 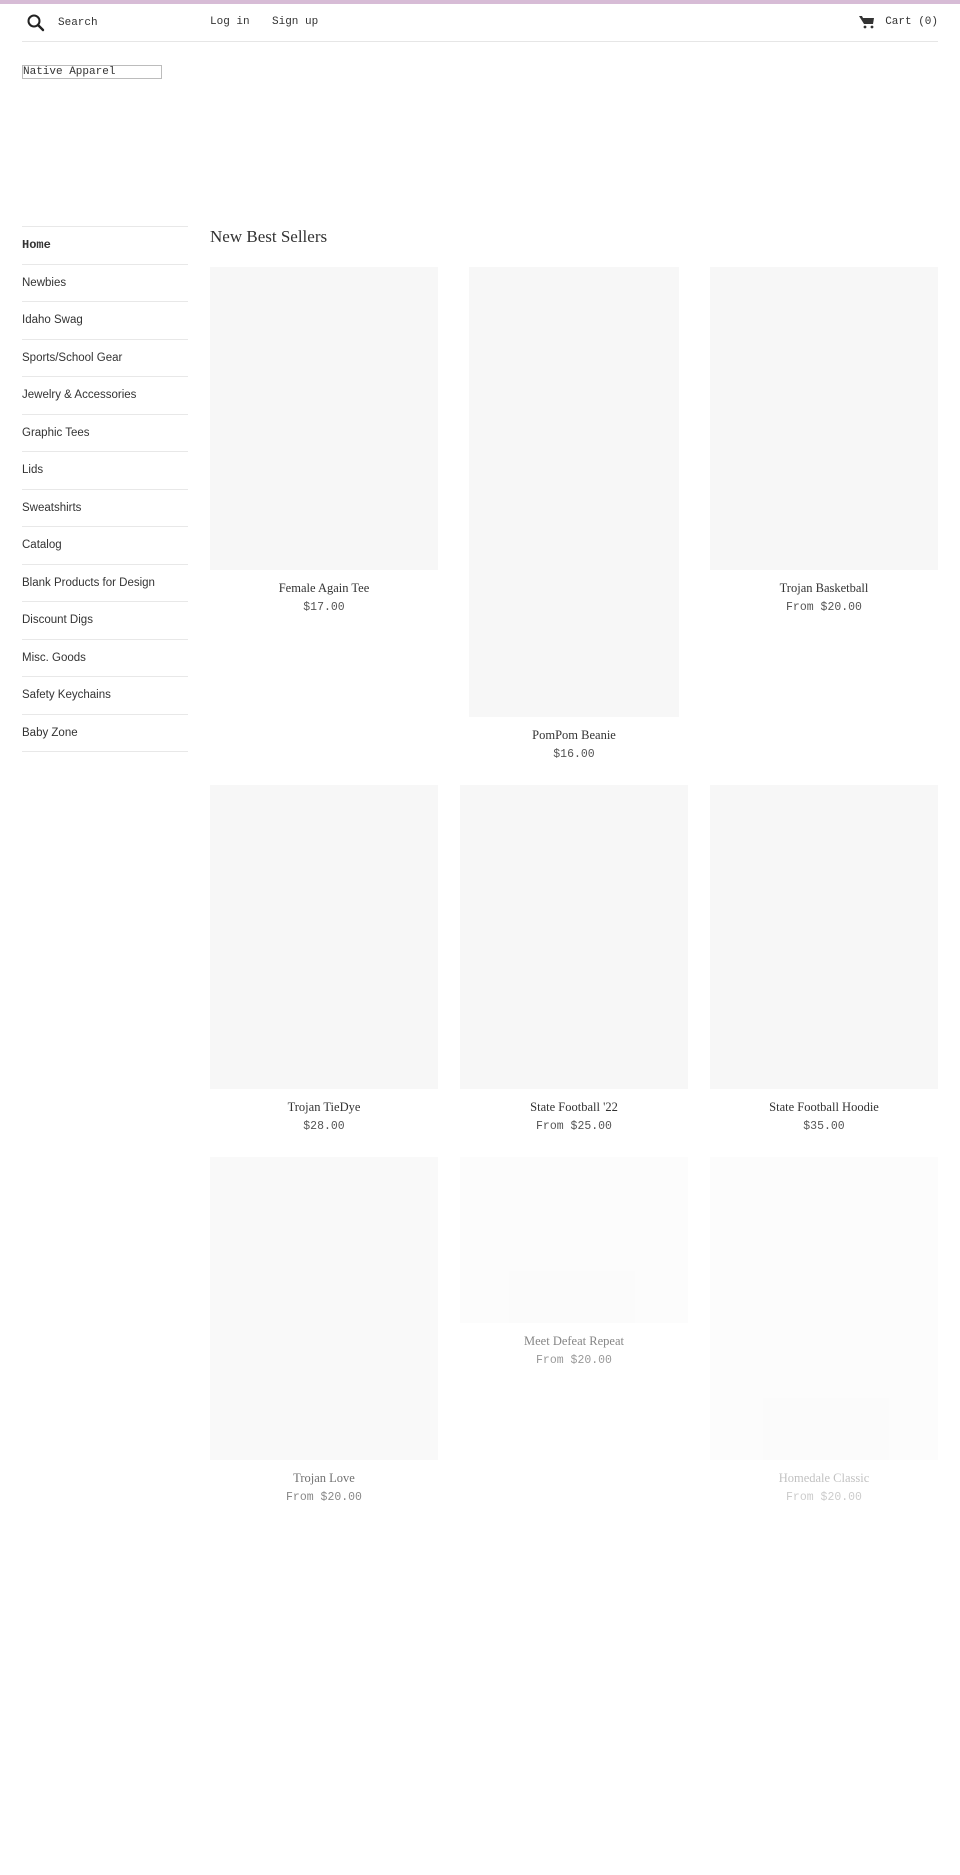 I want to click on sidebar-item-label: Newbies, so click(x=44, y=282).